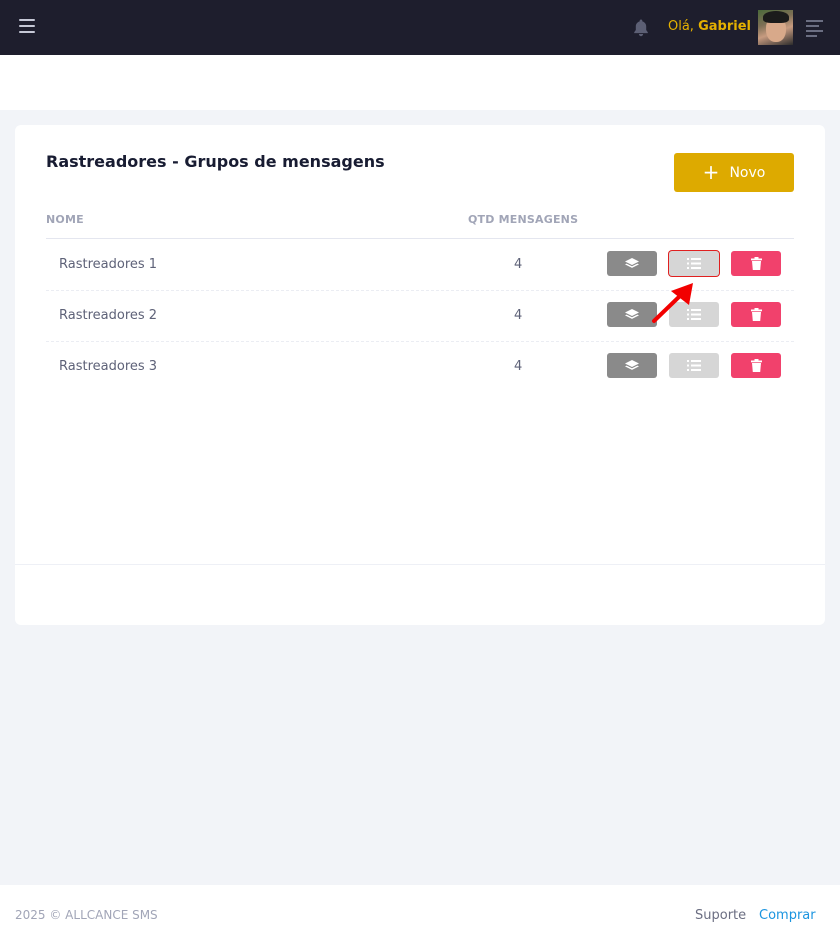 The height and width of the screenshot is (947, 840). I want to click on menu-icon, so click(814, 28).